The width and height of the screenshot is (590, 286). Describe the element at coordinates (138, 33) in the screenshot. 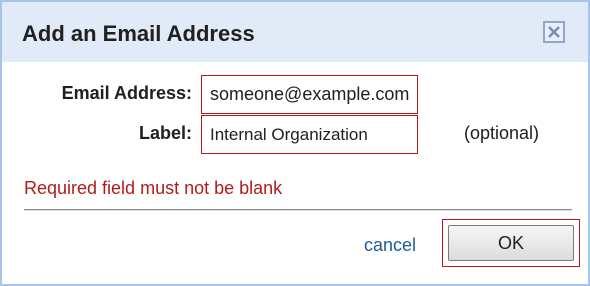

I see `dialog-title: Add an Email Address` at that location.